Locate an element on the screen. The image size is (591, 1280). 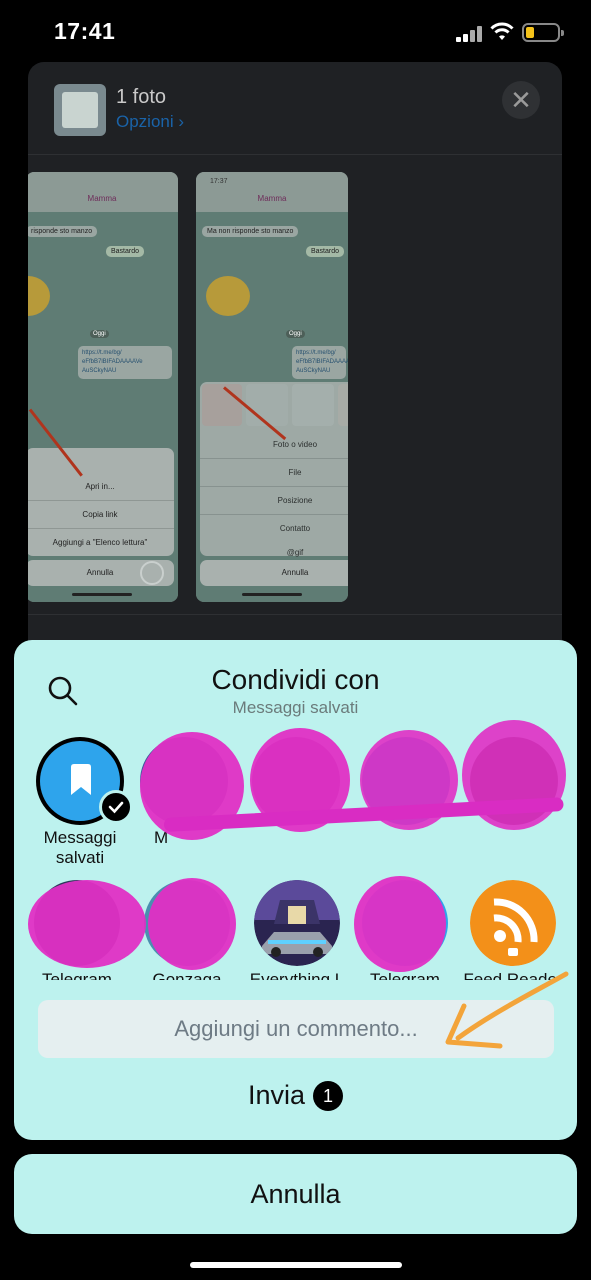
battery-icon is located at coordinates (543, 32).